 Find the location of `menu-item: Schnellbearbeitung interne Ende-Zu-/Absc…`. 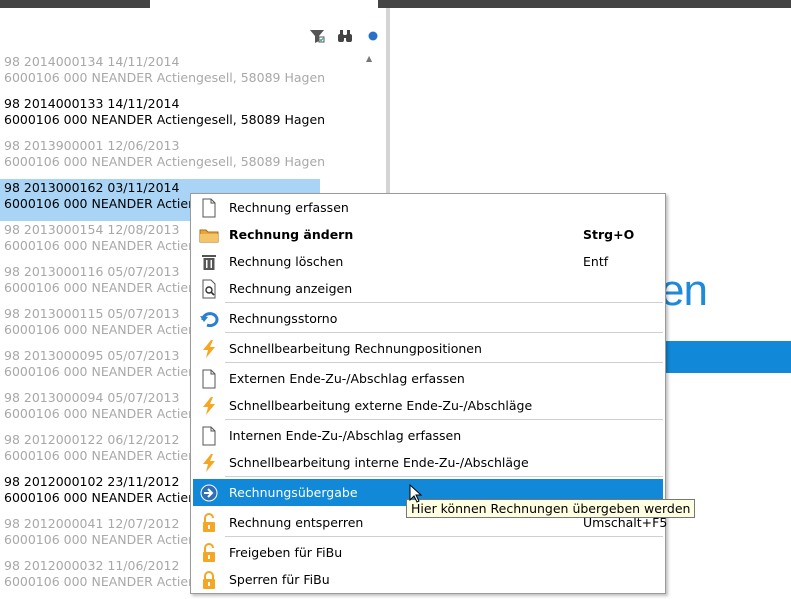

menu-item: Schnellbearbeitung interne Ende-Zu-/Absc… is located at coordinates (428, 462).